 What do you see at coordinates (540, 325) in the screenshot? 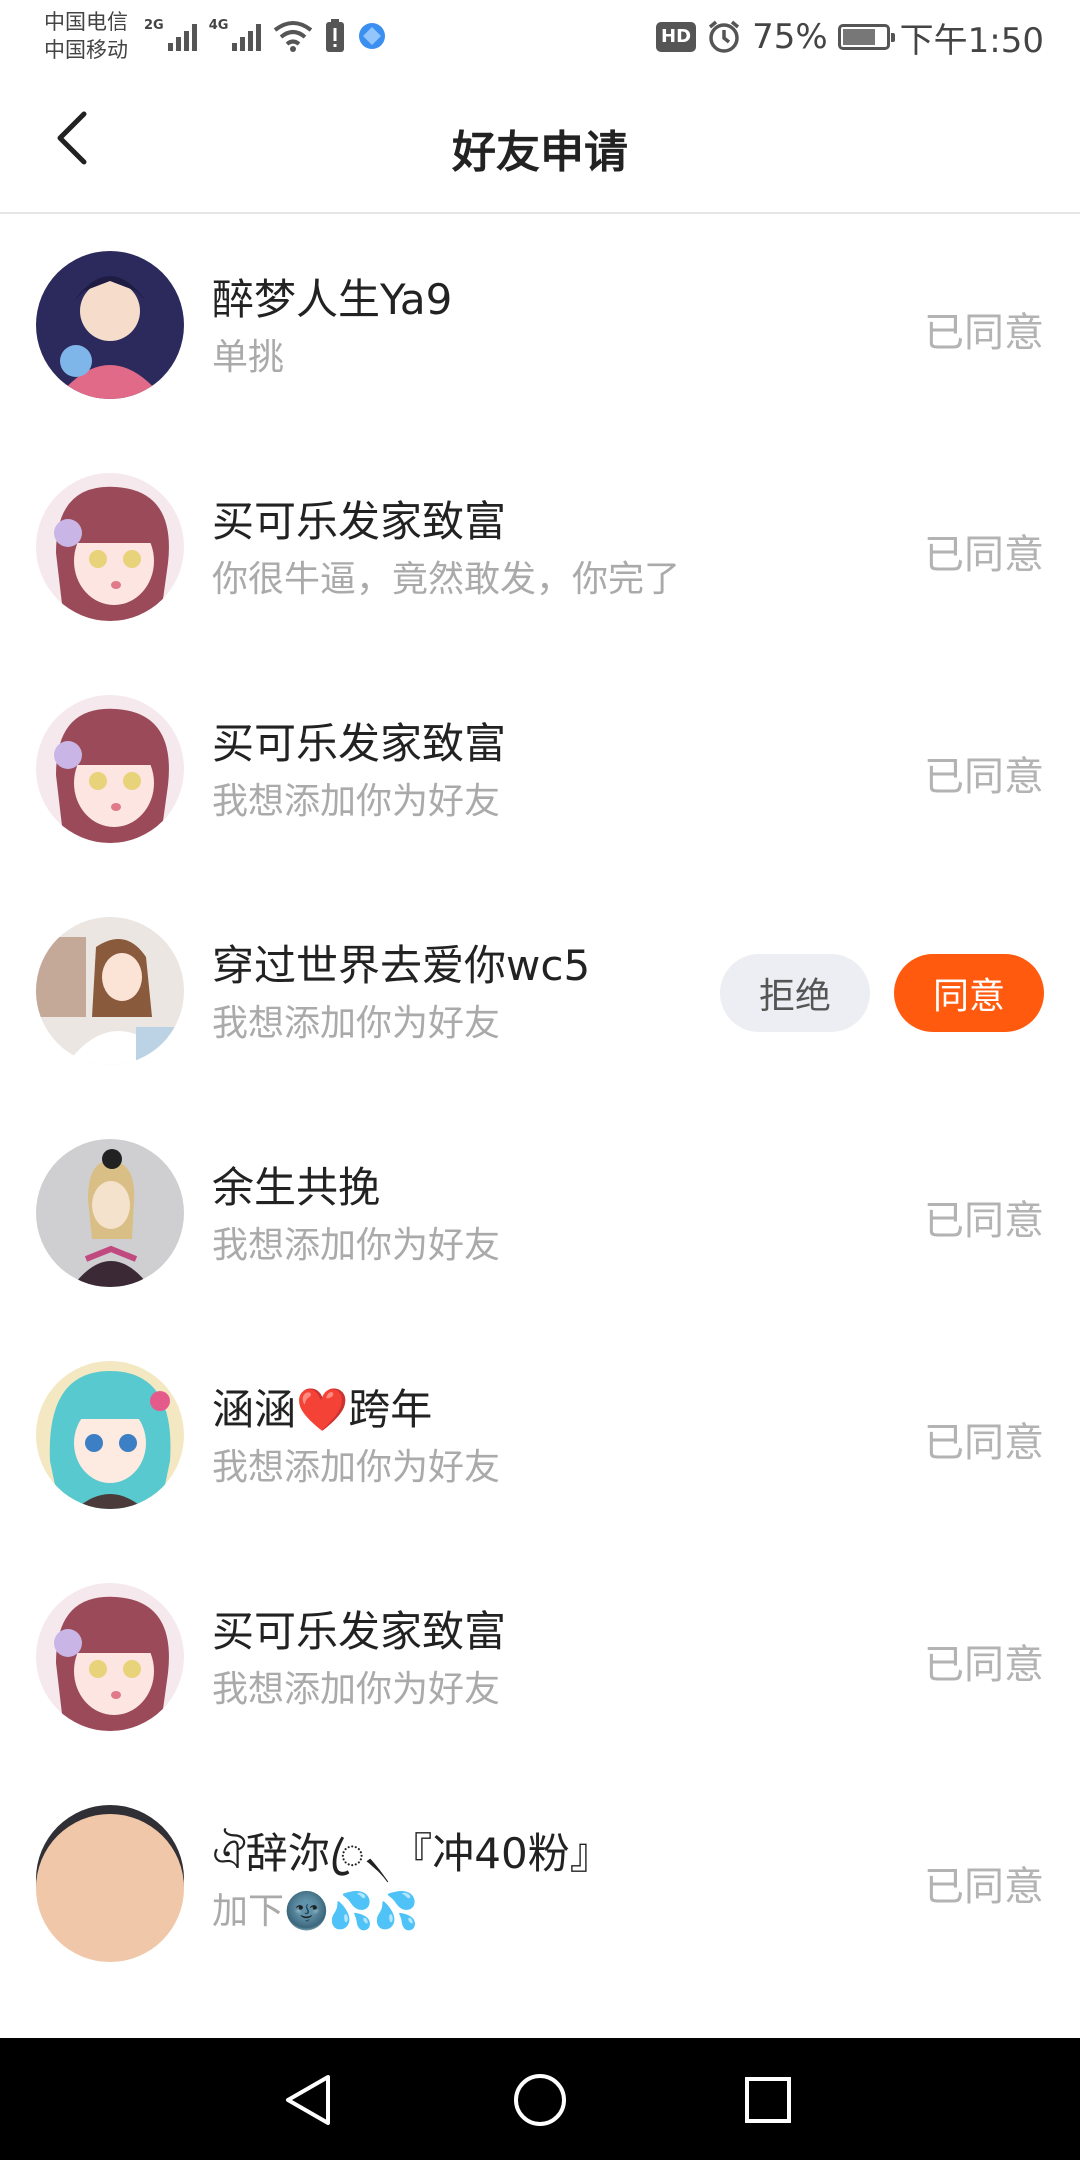
I see `request-row: 醉梦人生Ya9 单挑 已同意` at bounding box center [540, 325].